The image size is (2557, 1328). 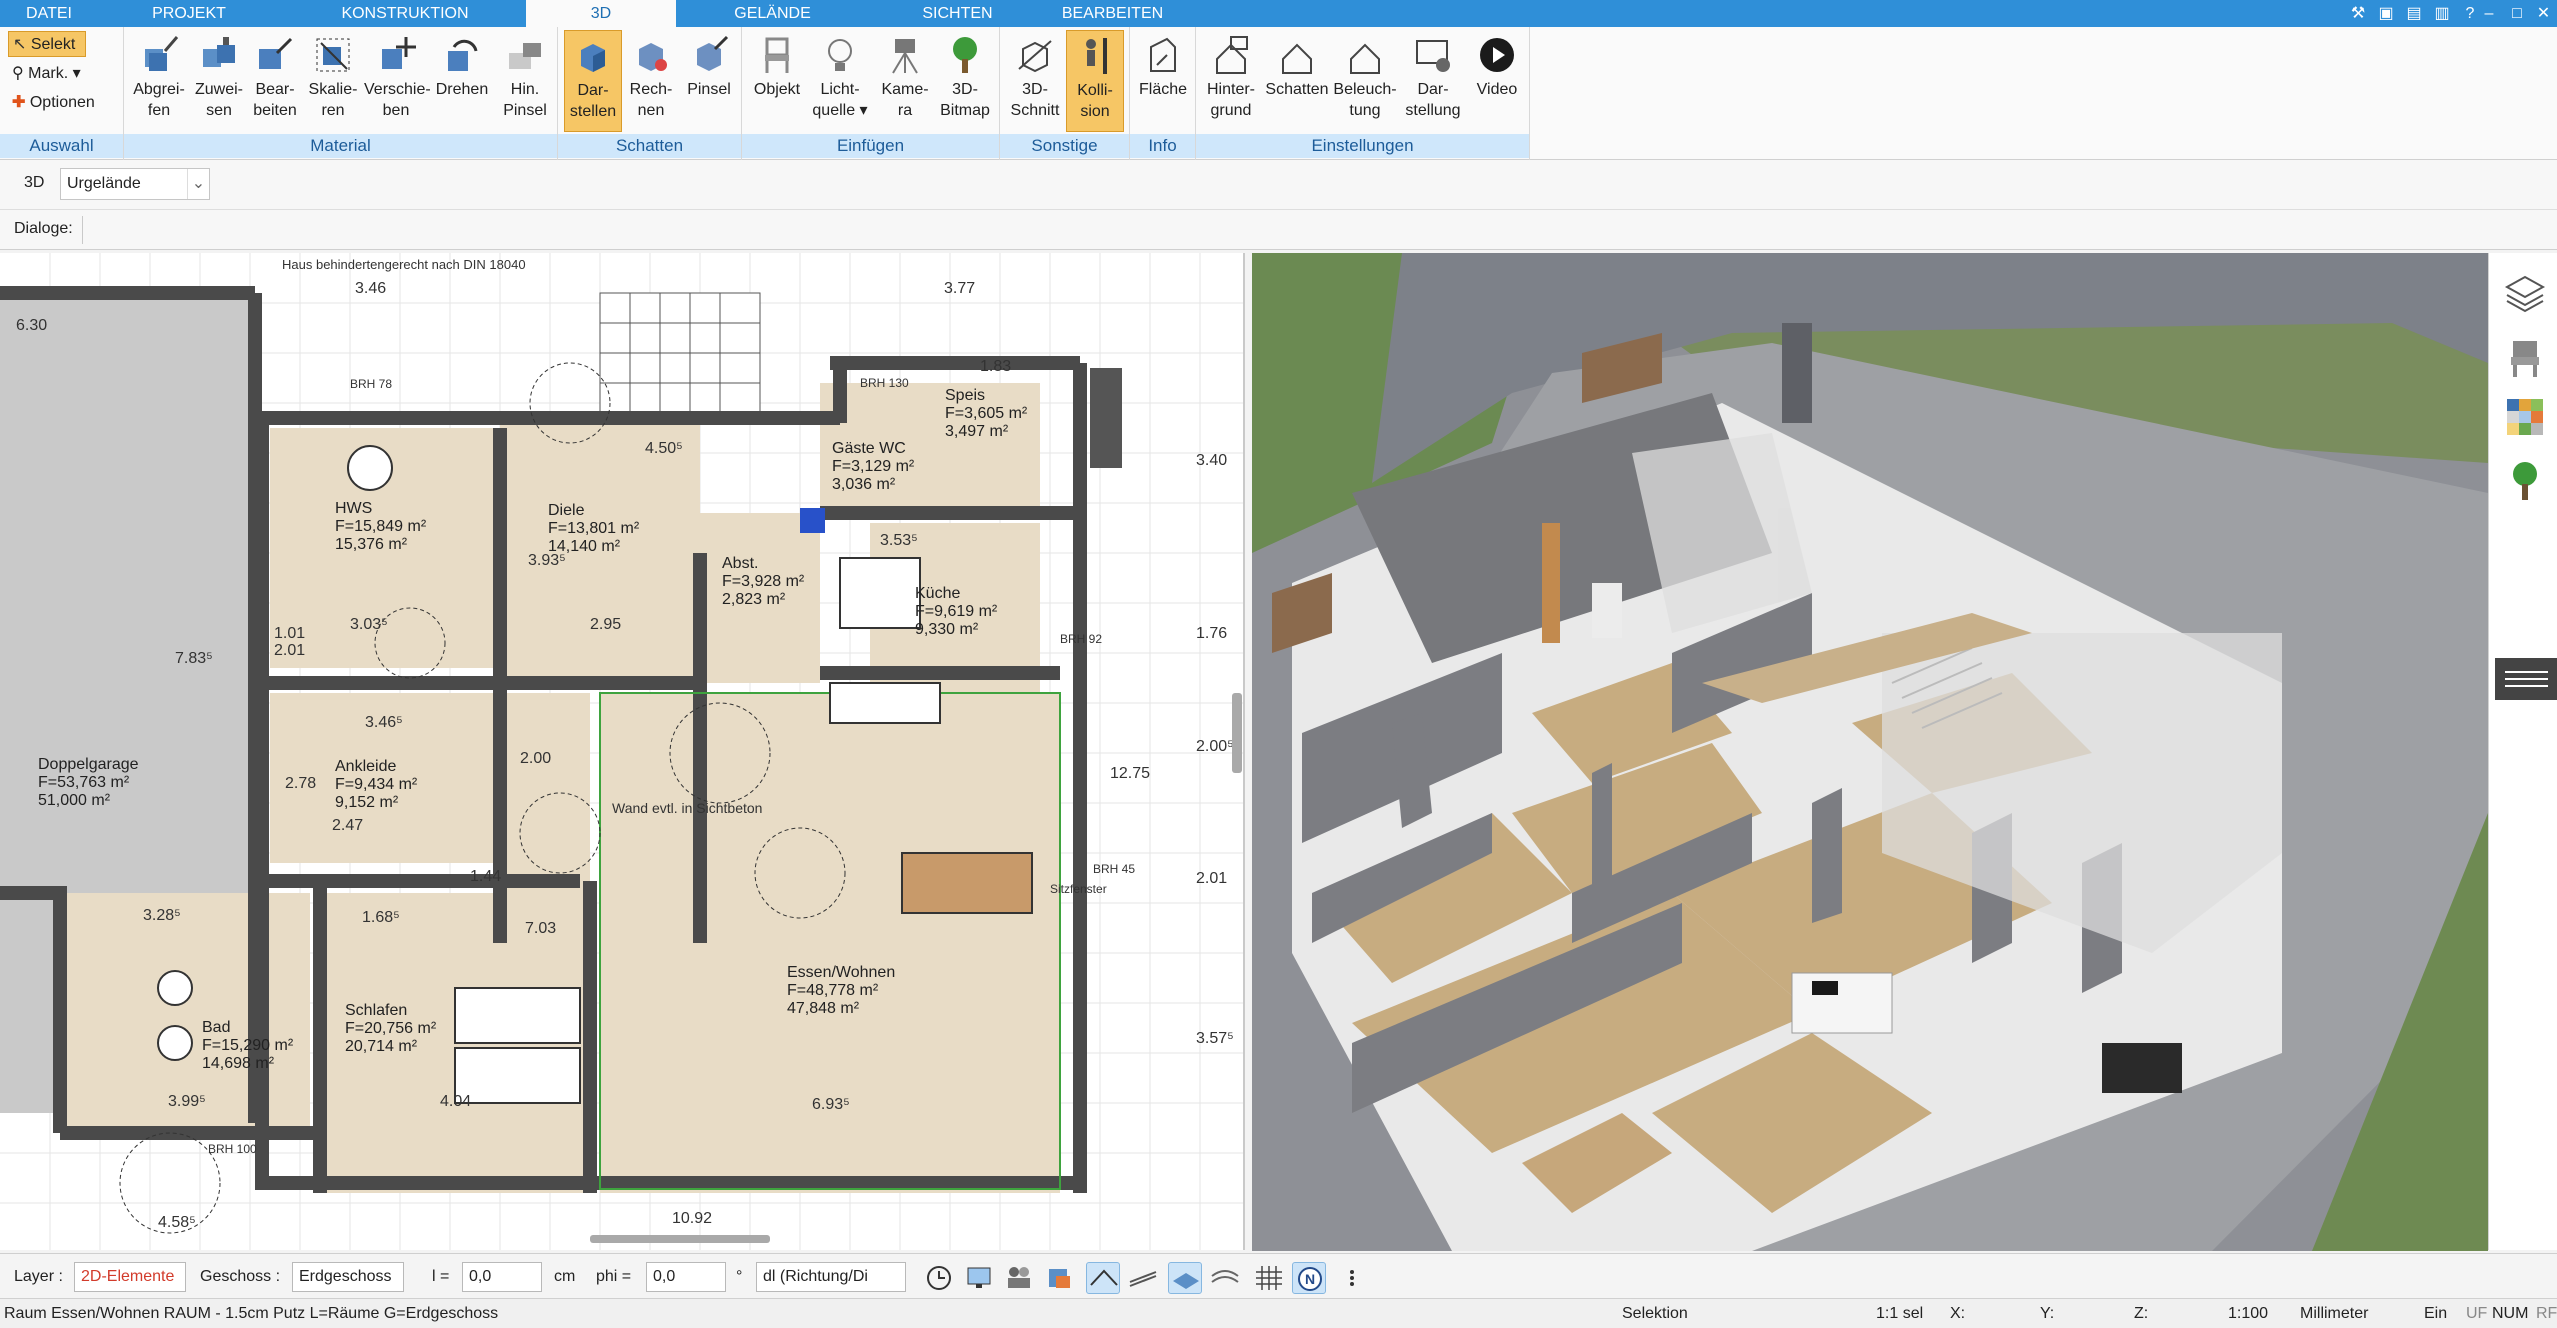 What do you see at coordinates (1059, 1278) in the screenshot?
I see `object-icon` at bounding box center [1059, 1278].